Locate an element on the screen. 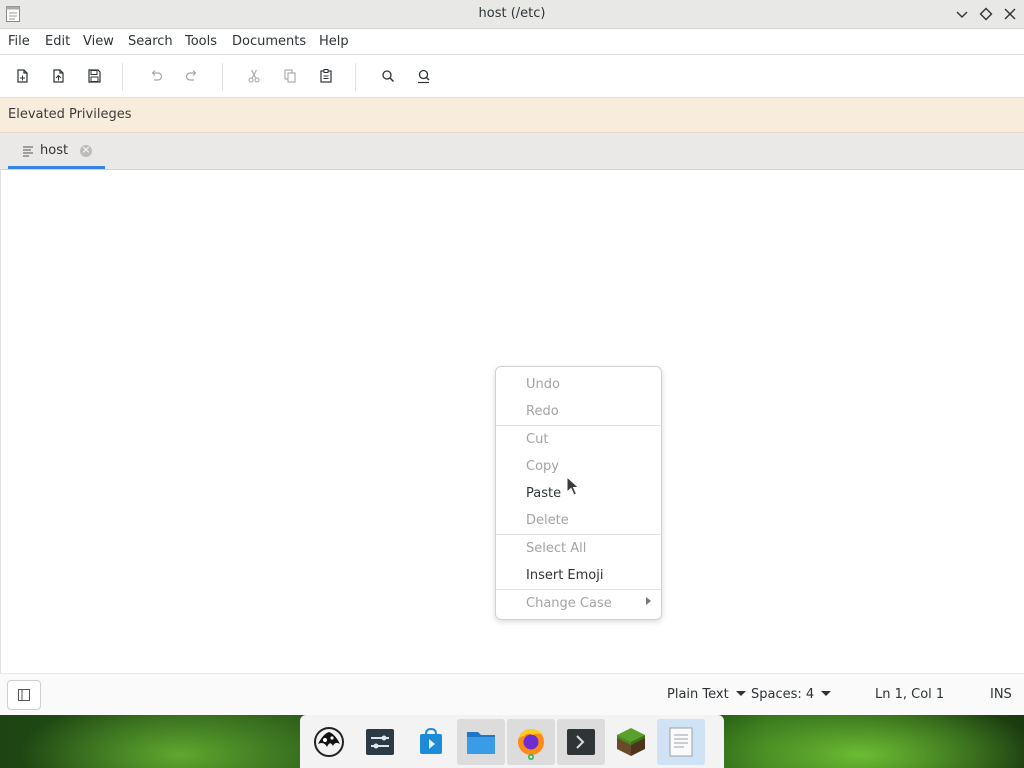  dock-minecraft is located at coordinates (631, 742).